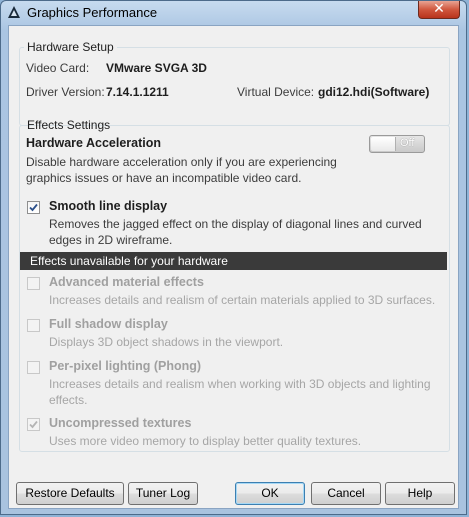 The width and height of the screenshot is (469, 517). I want to click on driver-version-label: Driver Version:, so click(65, 92).